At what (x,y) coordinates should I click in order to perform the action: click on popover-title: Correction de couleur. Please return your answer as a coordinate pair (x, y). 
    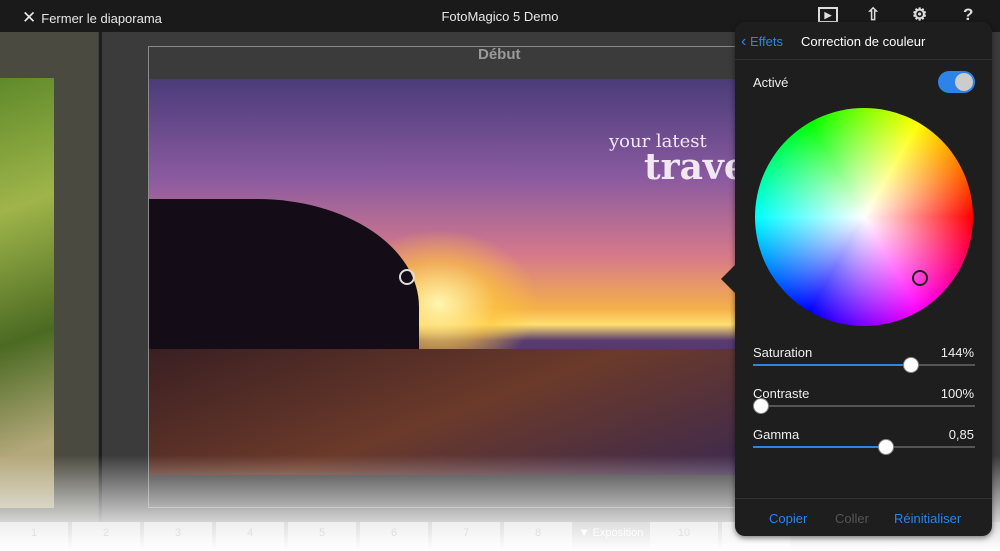
    Looking at the image, I should click on (863, 41).